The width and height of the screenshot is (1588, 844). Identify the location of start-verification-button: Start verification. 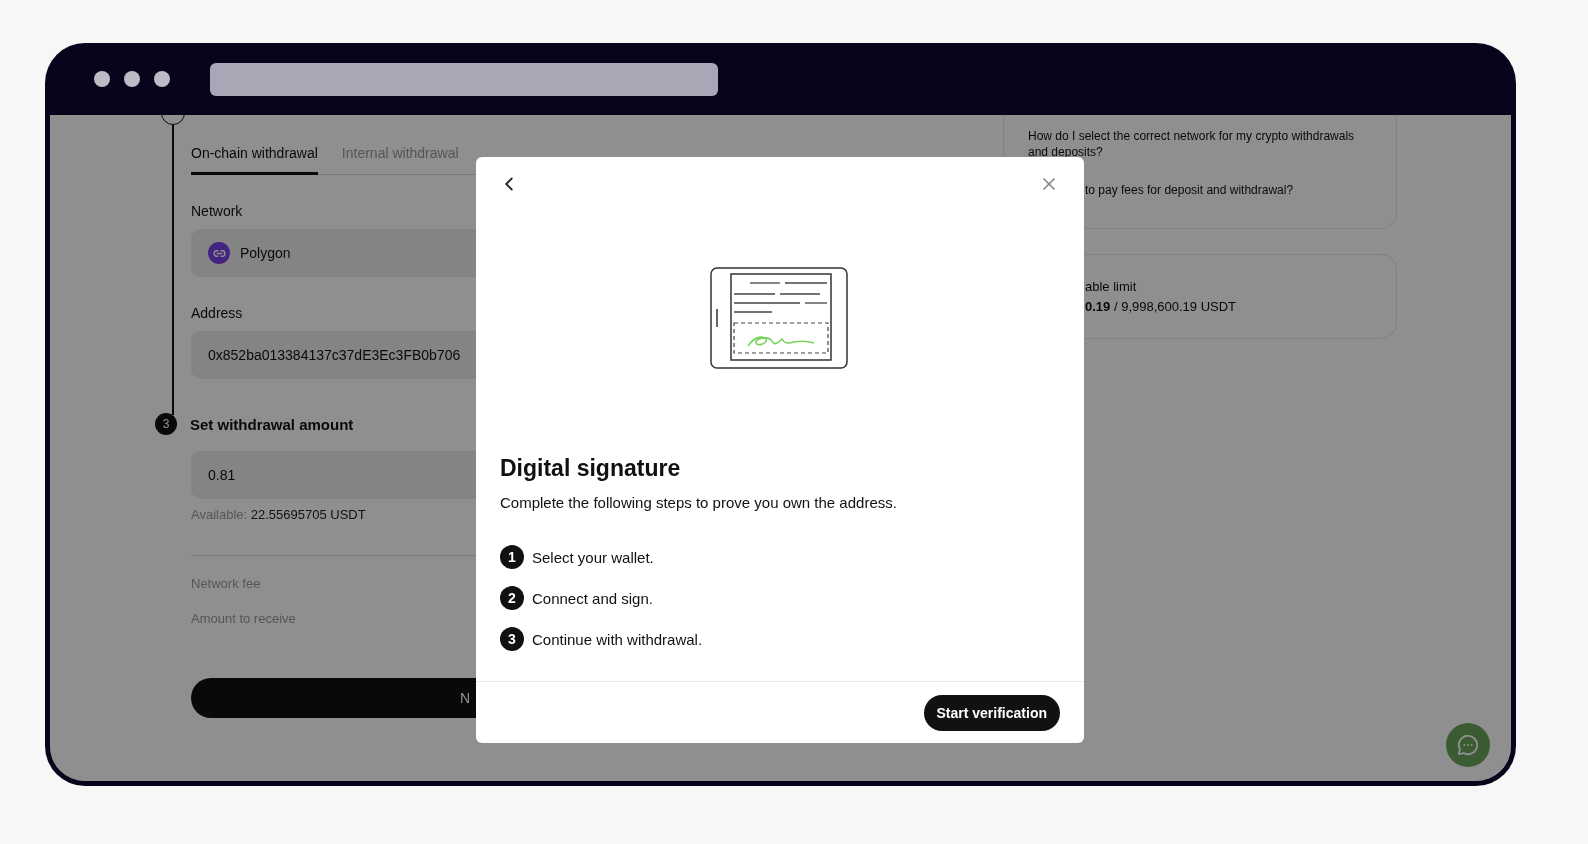
(991, 713).